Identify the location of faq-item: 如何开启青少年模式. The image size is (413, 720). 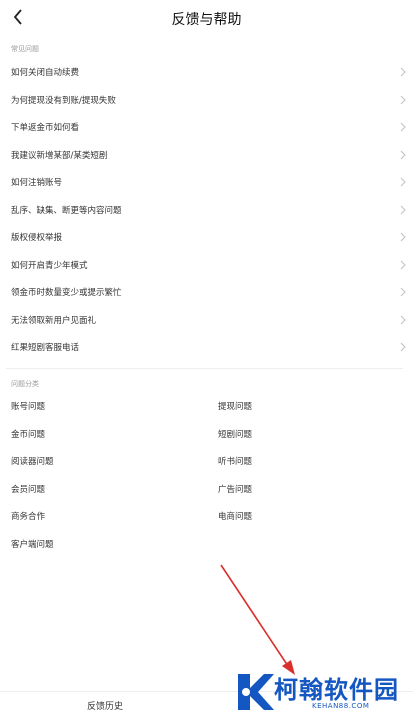
(206, 265).